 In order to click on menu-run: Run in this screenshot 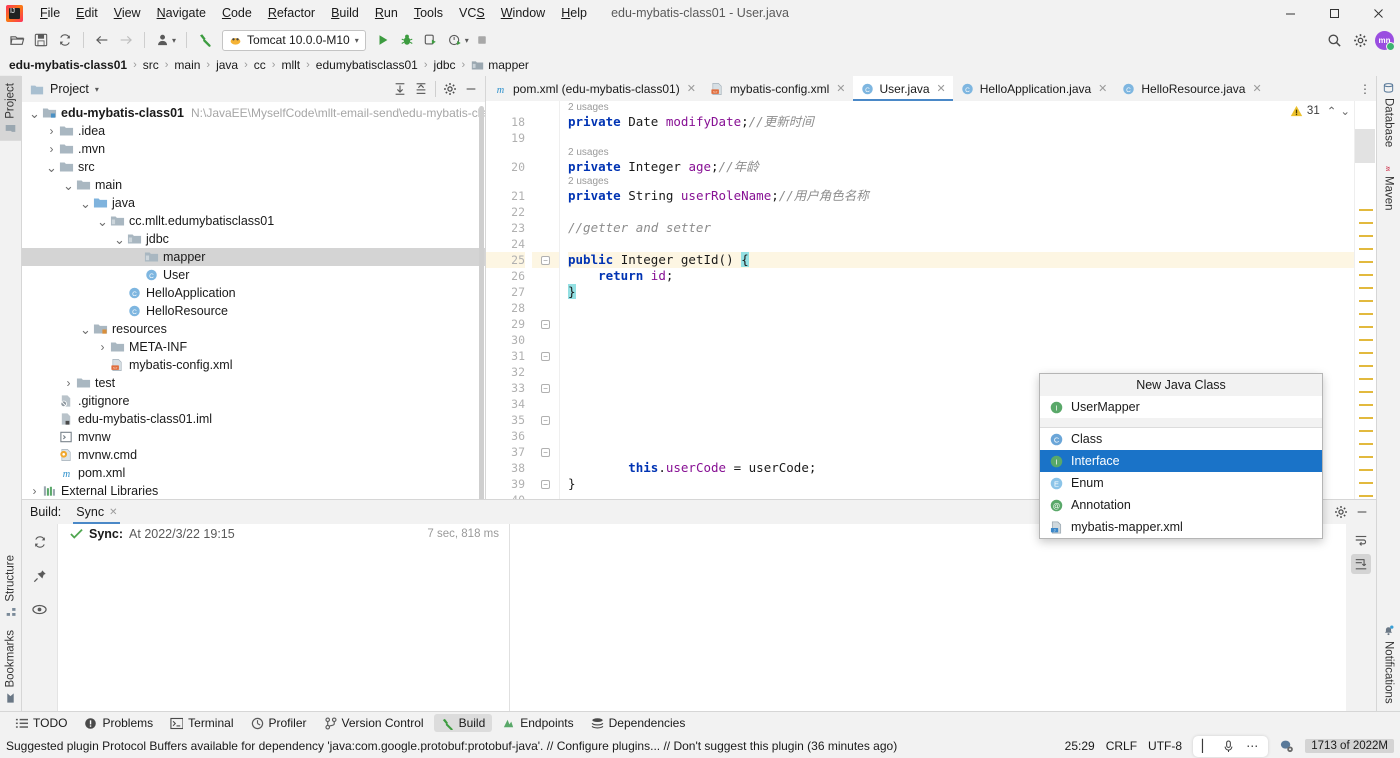, I will do `click(386, 13)`.